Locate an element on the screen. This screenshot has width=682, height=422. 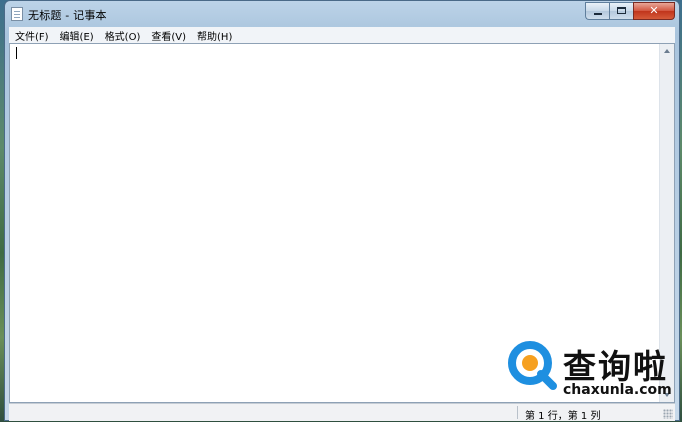
watermark-domain: chaxunla.com is located at coordinates (617, 390).